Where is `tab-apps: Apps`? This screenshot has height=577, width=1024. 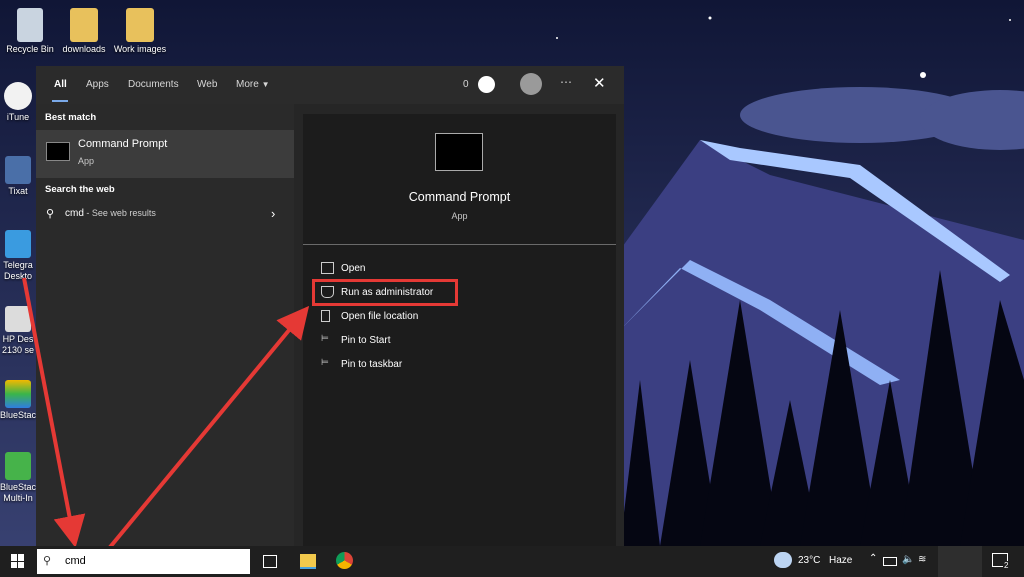 tab-apps: Apps is located at coordinates (97, 84).